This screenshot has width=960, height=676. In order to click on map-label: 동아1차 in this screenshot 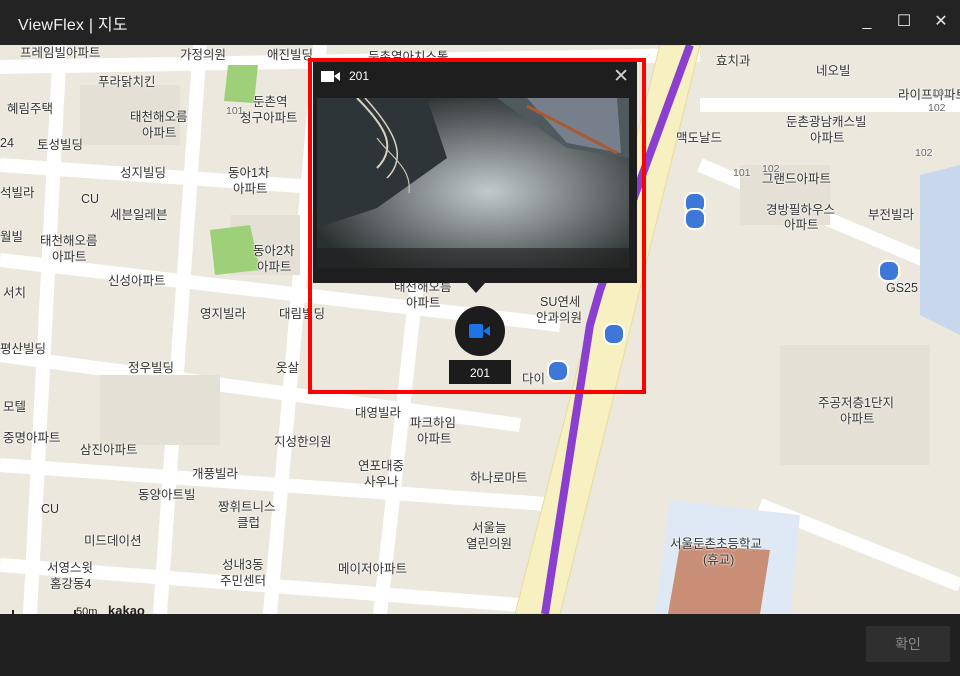, I will do `click(249, 173)`.